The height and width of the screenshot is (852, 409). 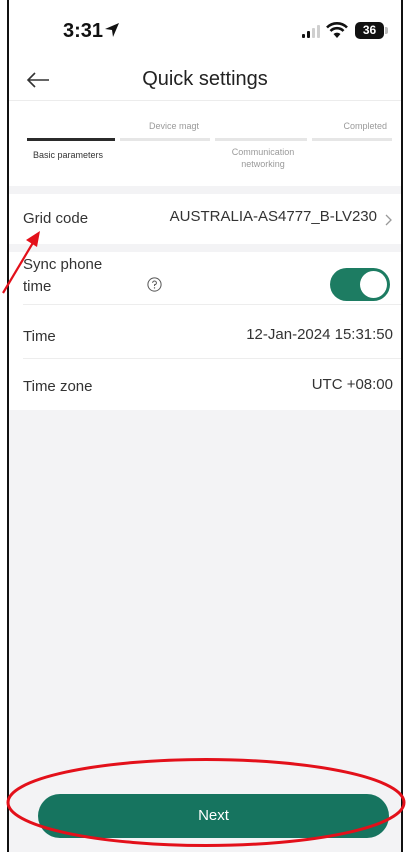 I want to click on time-label: Time, so click(x=39, y=336).